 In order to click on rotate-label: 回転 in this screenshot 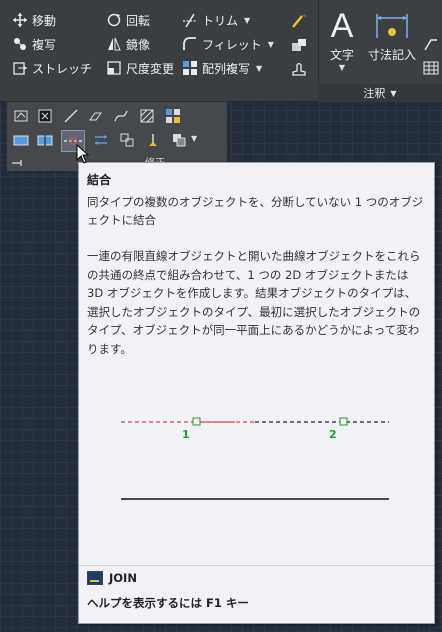, I will do `click(138, 20)`.